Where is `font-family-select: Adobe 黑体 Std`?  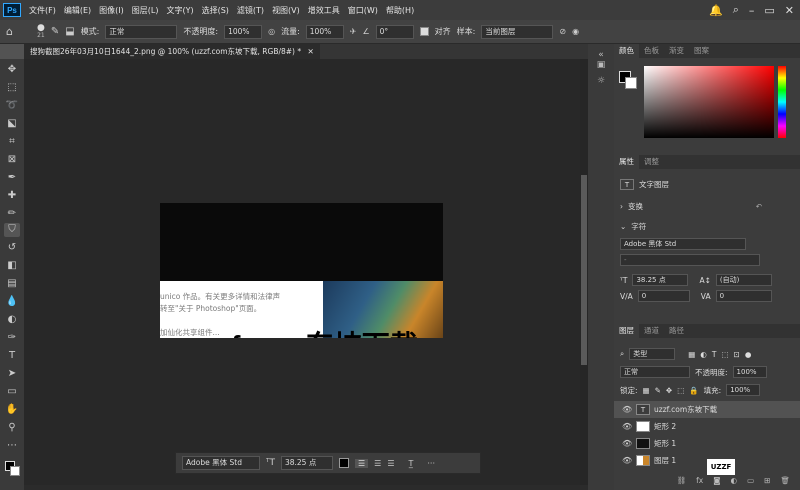
font-family-select: Adobe 黑体 Std is located at coordinates (683, 244).